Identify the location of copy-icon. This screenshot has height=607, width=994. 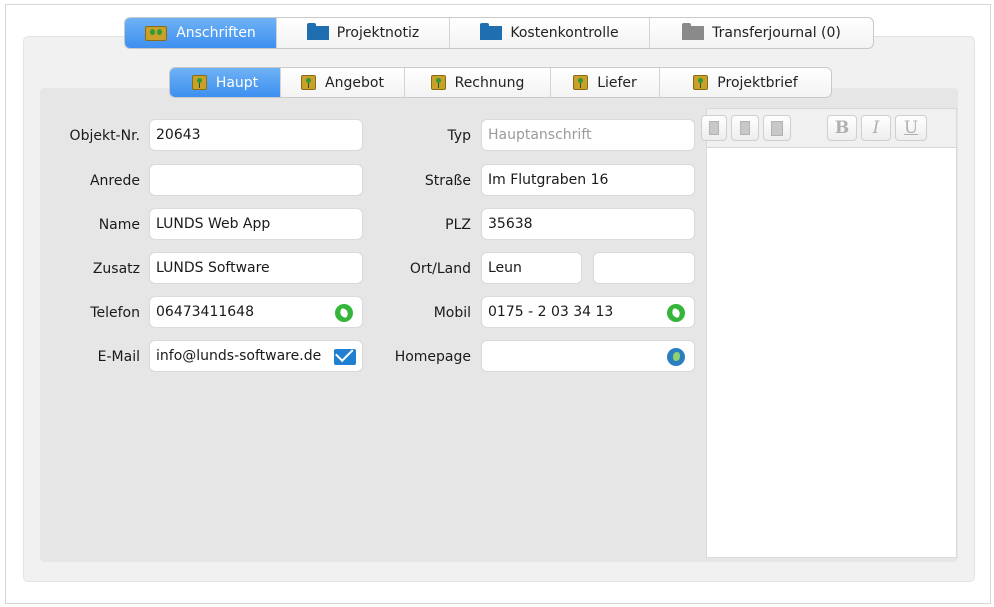
(745, 128).